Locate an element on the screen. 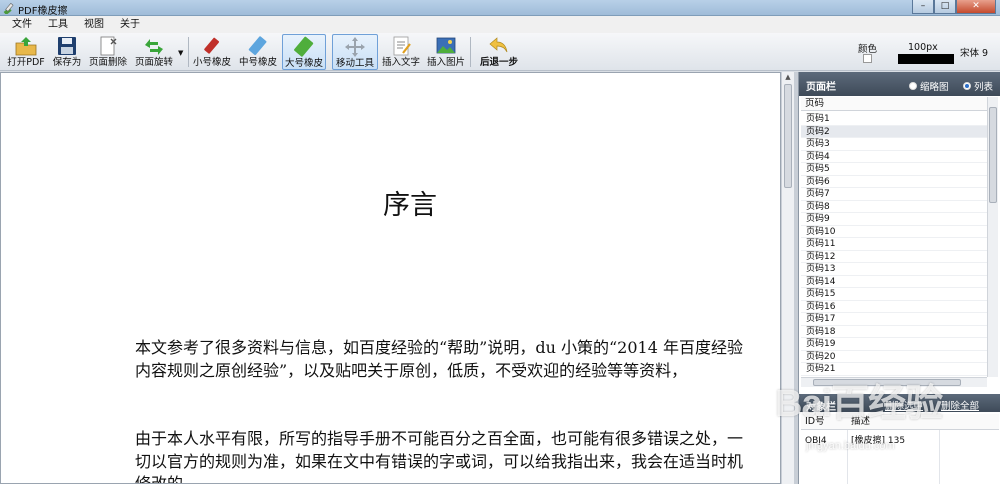 This screenshot has width=1000, height=484. close-button: ✕ is located at coordinates (976, 7).